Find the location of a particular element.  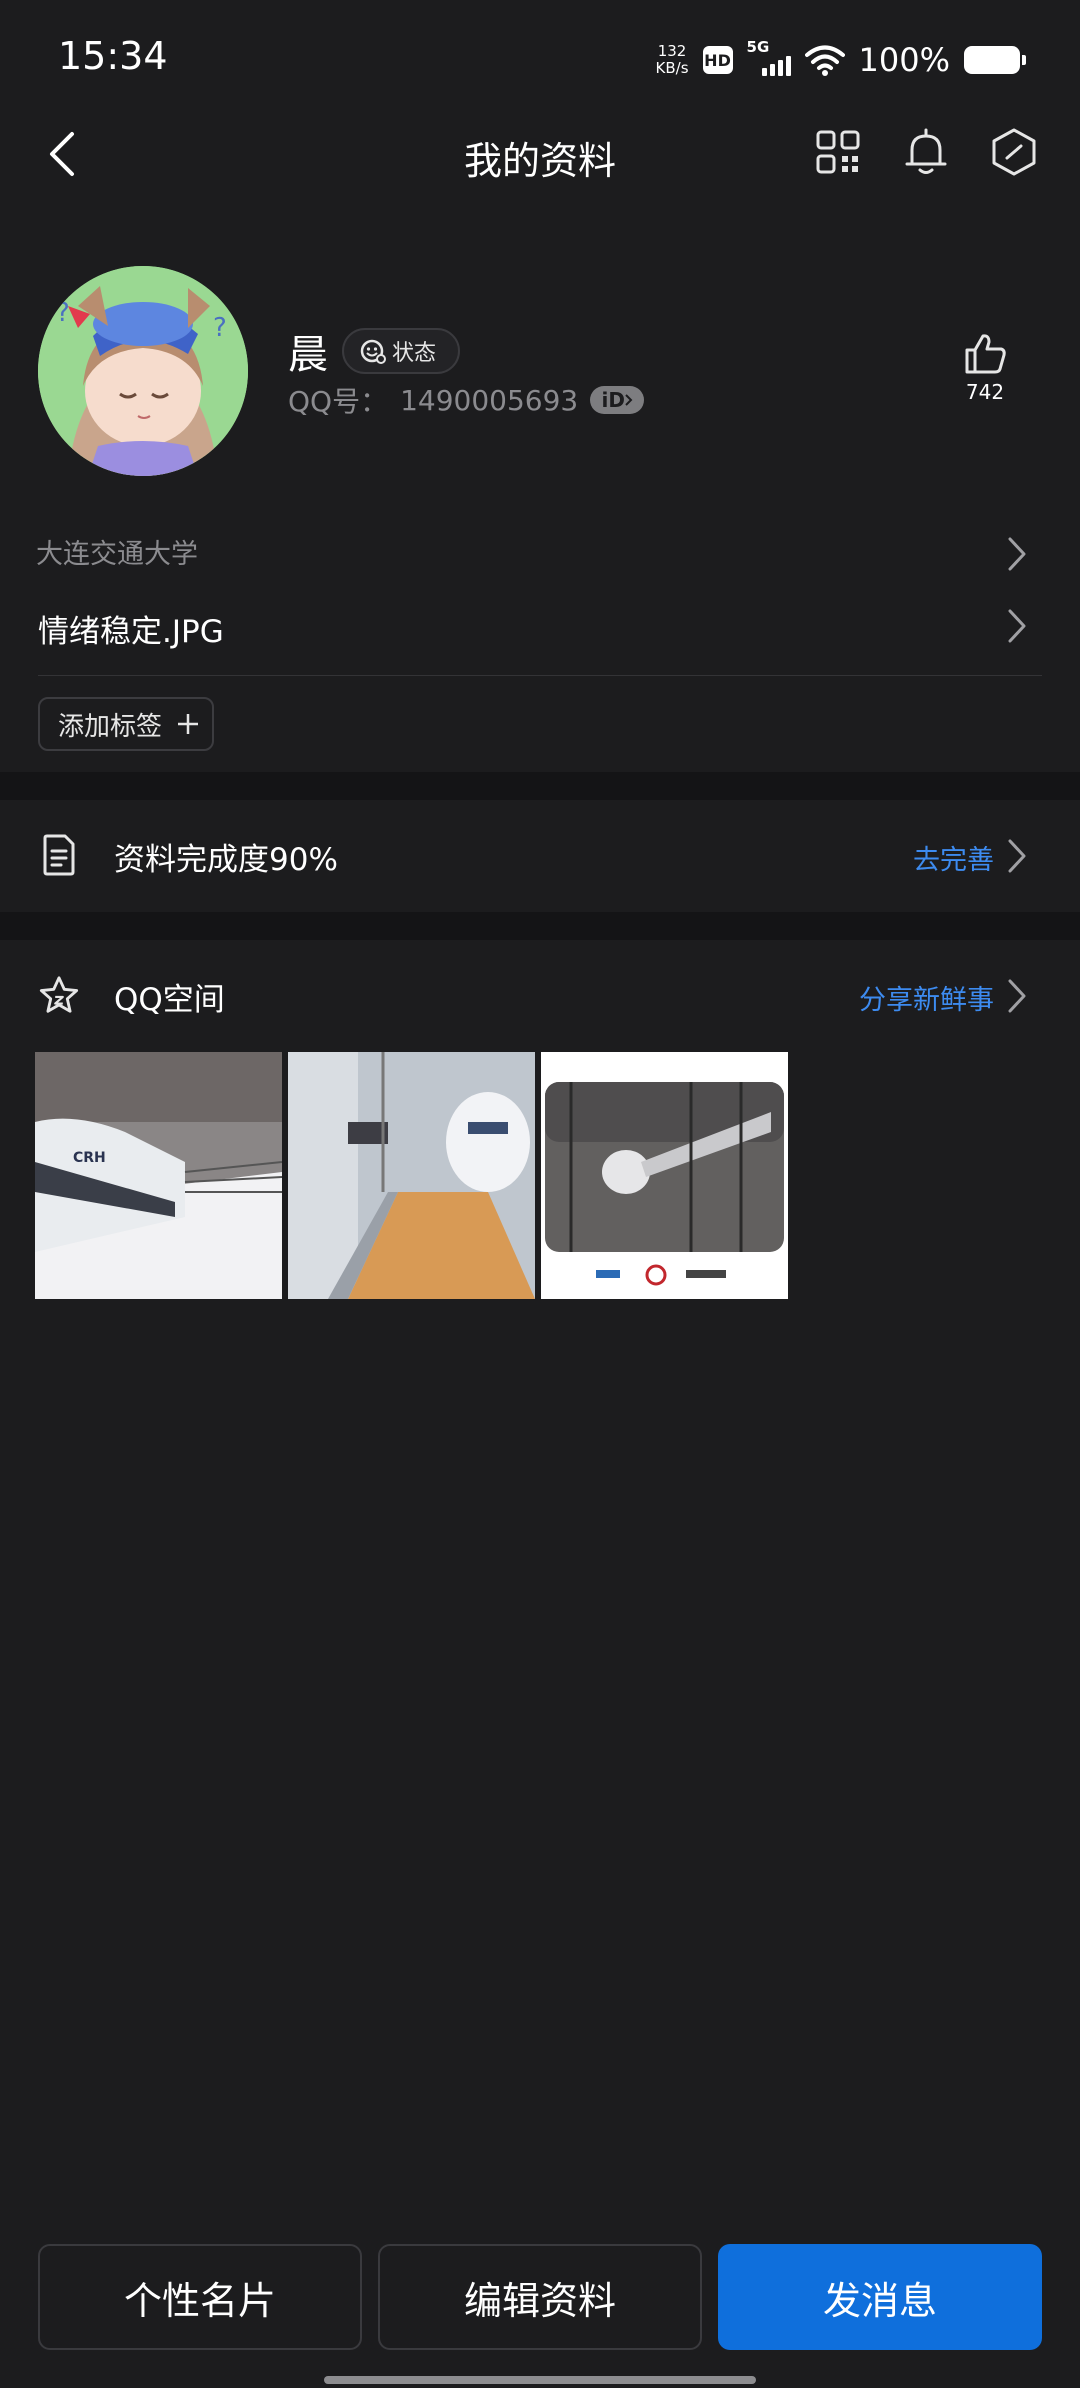

wifi-icon is located at coordinates (824, 60).